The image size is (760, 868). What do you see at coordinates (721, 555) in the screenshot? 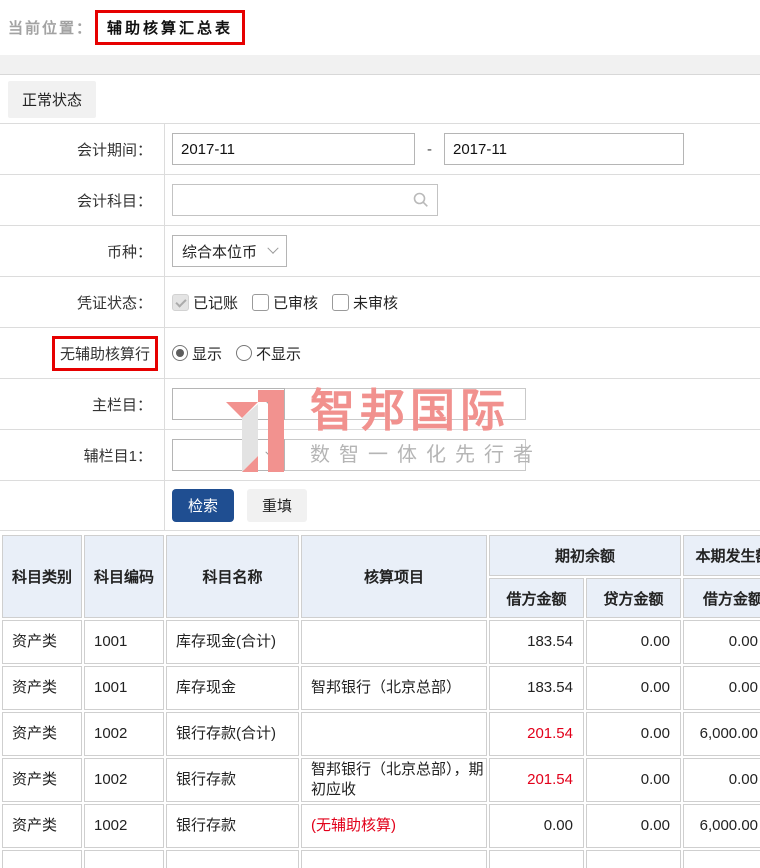
I see `col-header-current-period: 本期发生额` at bounding box center [721, 555].